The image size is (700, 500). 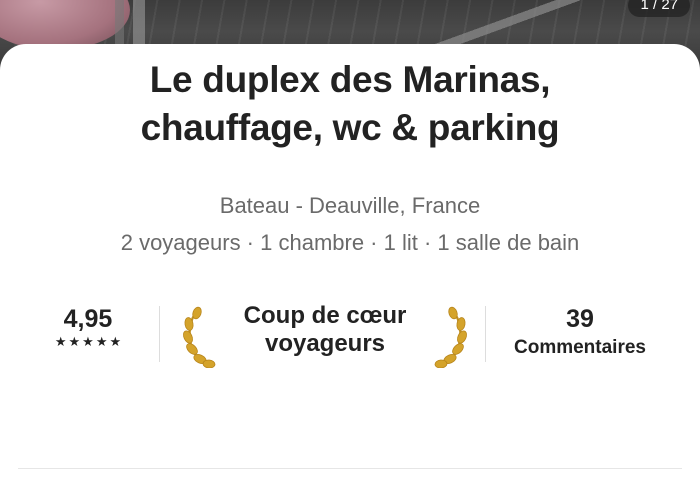 I want to click on listing-title-line1: Le duplex des Marinas,, so click(x=350, y=79).